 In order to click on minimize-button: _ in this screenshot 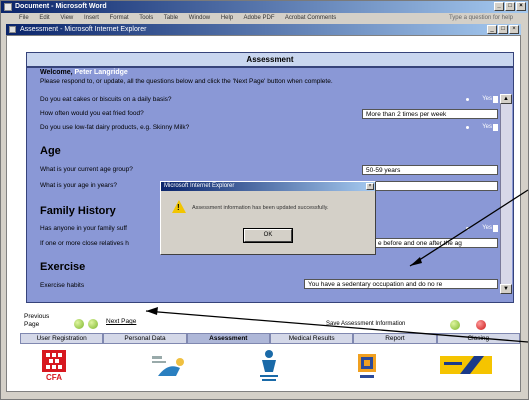, I will do `click(499, 6)`.